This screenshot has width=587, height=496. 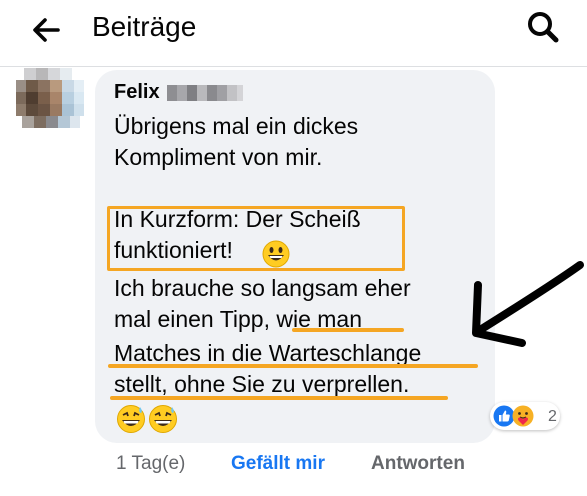 What do you see at coordinates (523, 416) in the screenshot?
I see `care-reaction-icon` at bounding box center [523, 416].